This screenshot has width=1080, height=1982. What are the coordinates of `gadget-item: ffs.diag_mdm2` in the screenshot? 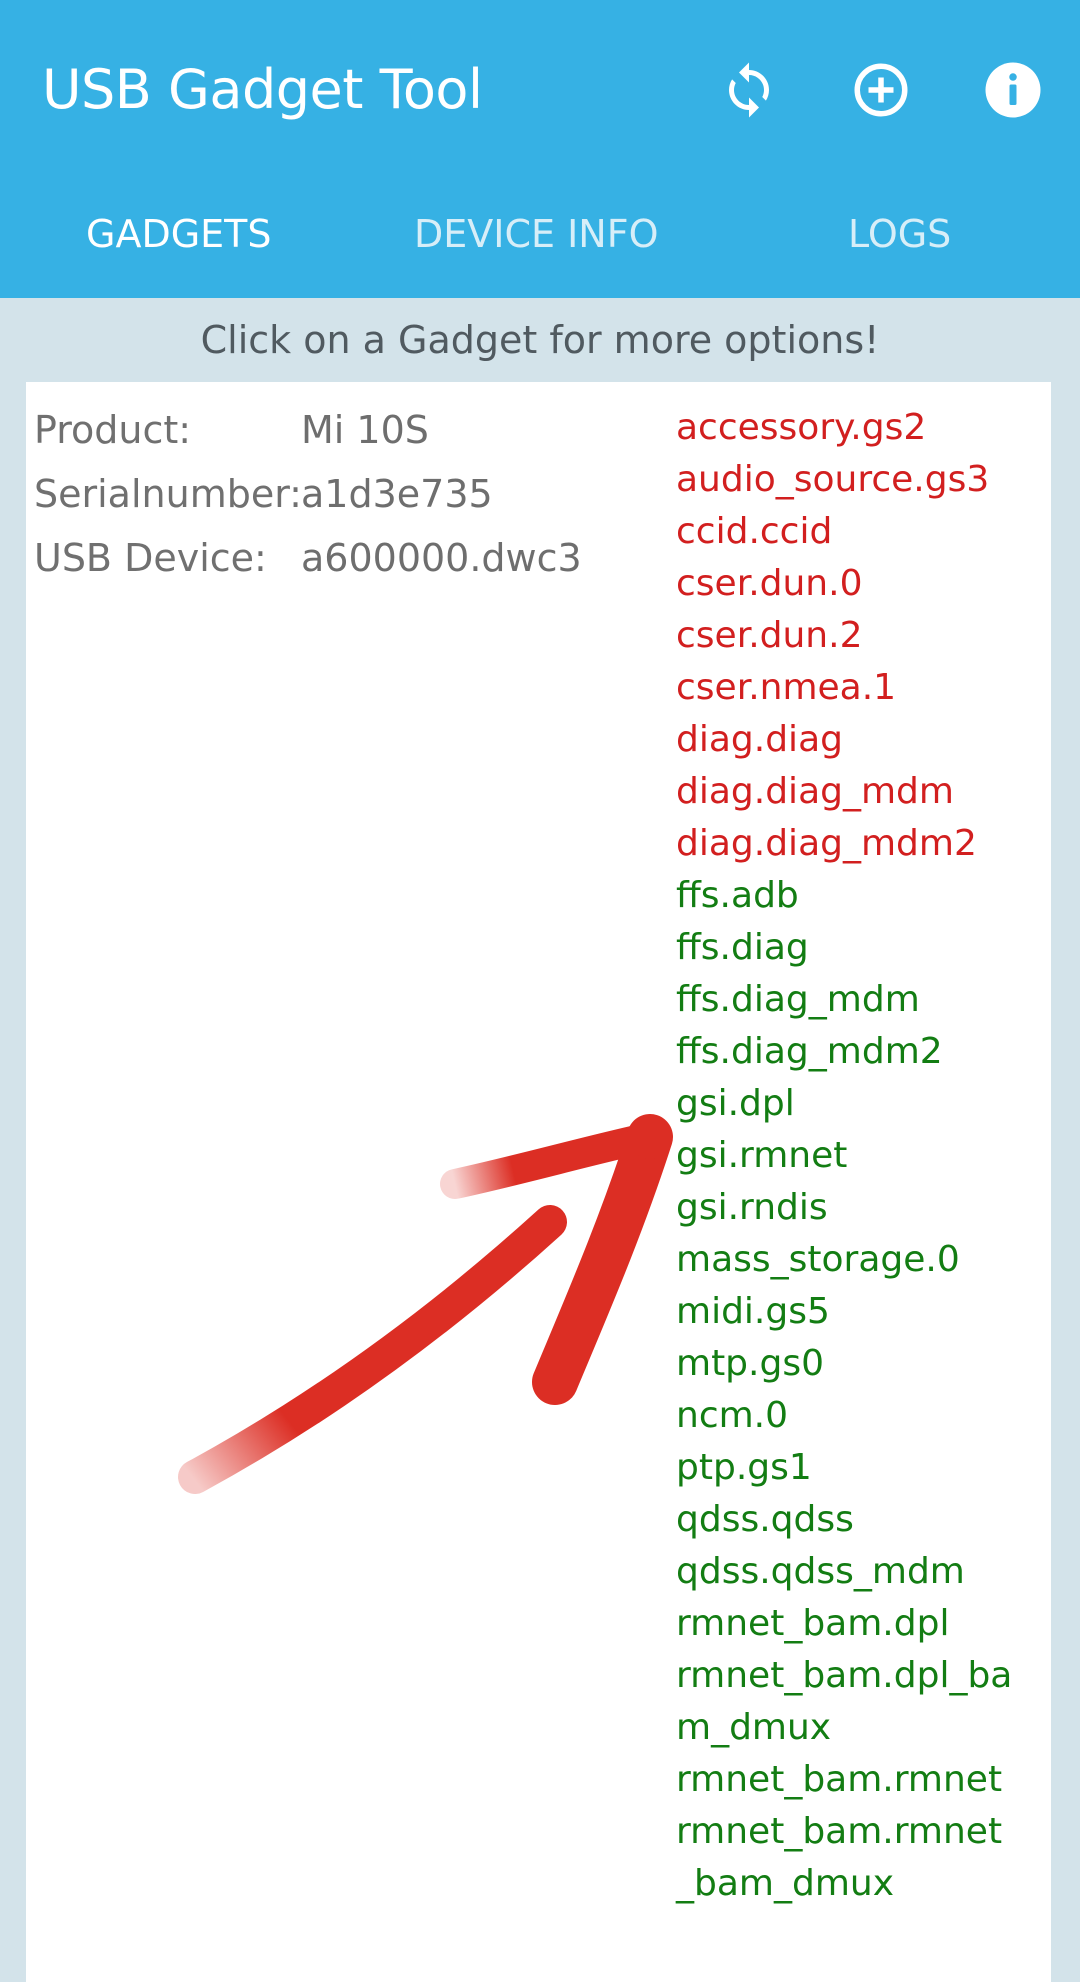 It's located at (863, 1052).